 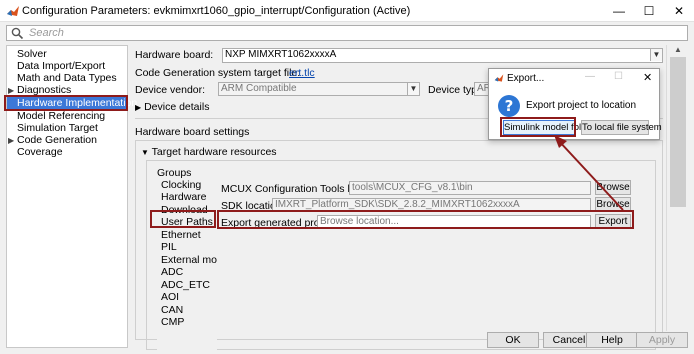 I want to click on target-file-label: Code Generation system target file:, so click(x=218, y=73).